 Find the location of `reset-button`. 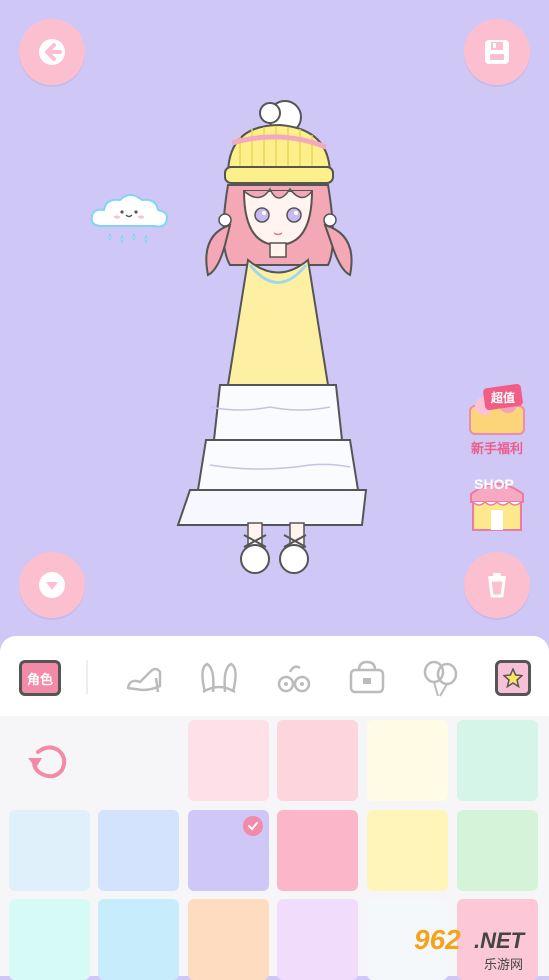

reset-button is located at coordinates (49, 761).